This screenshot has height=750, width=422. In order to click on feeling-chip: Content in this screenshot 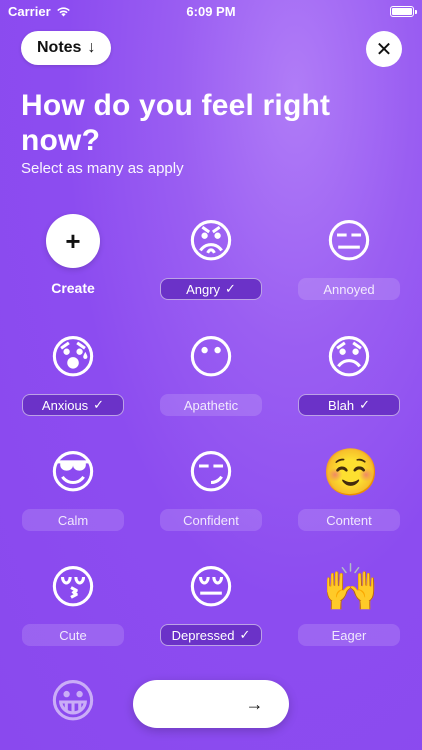, I will do `click(349, 520)`.